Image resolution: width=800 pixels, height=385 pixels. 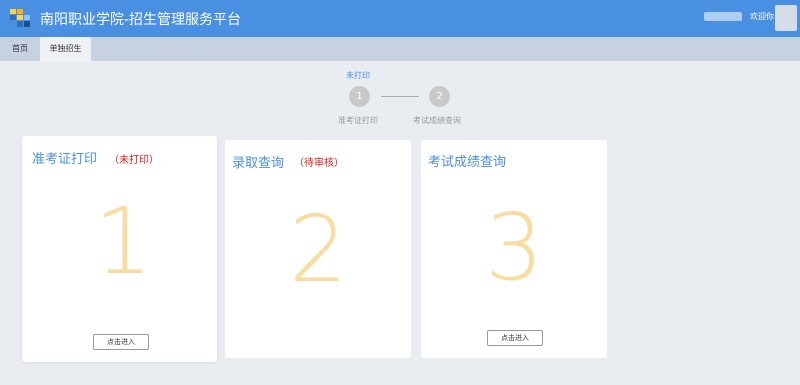 I want to click on step-1-label: 准考证打印, so click(x=358, y=120).